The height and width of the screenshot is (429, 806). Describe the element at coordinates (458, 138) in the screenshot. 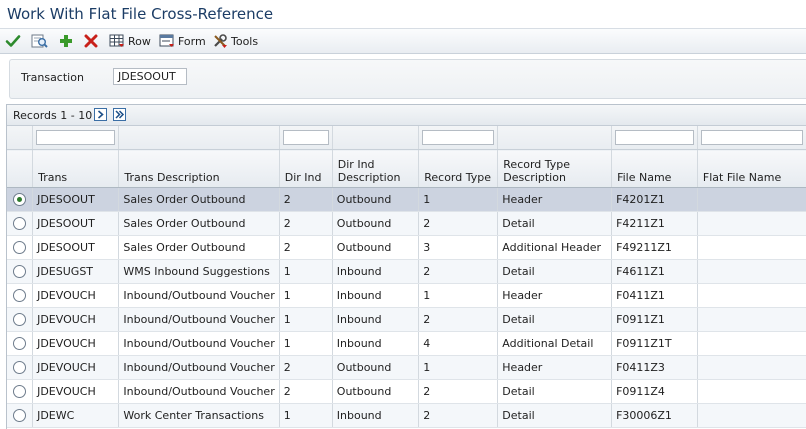

I see `qbe-record-type` at that location.